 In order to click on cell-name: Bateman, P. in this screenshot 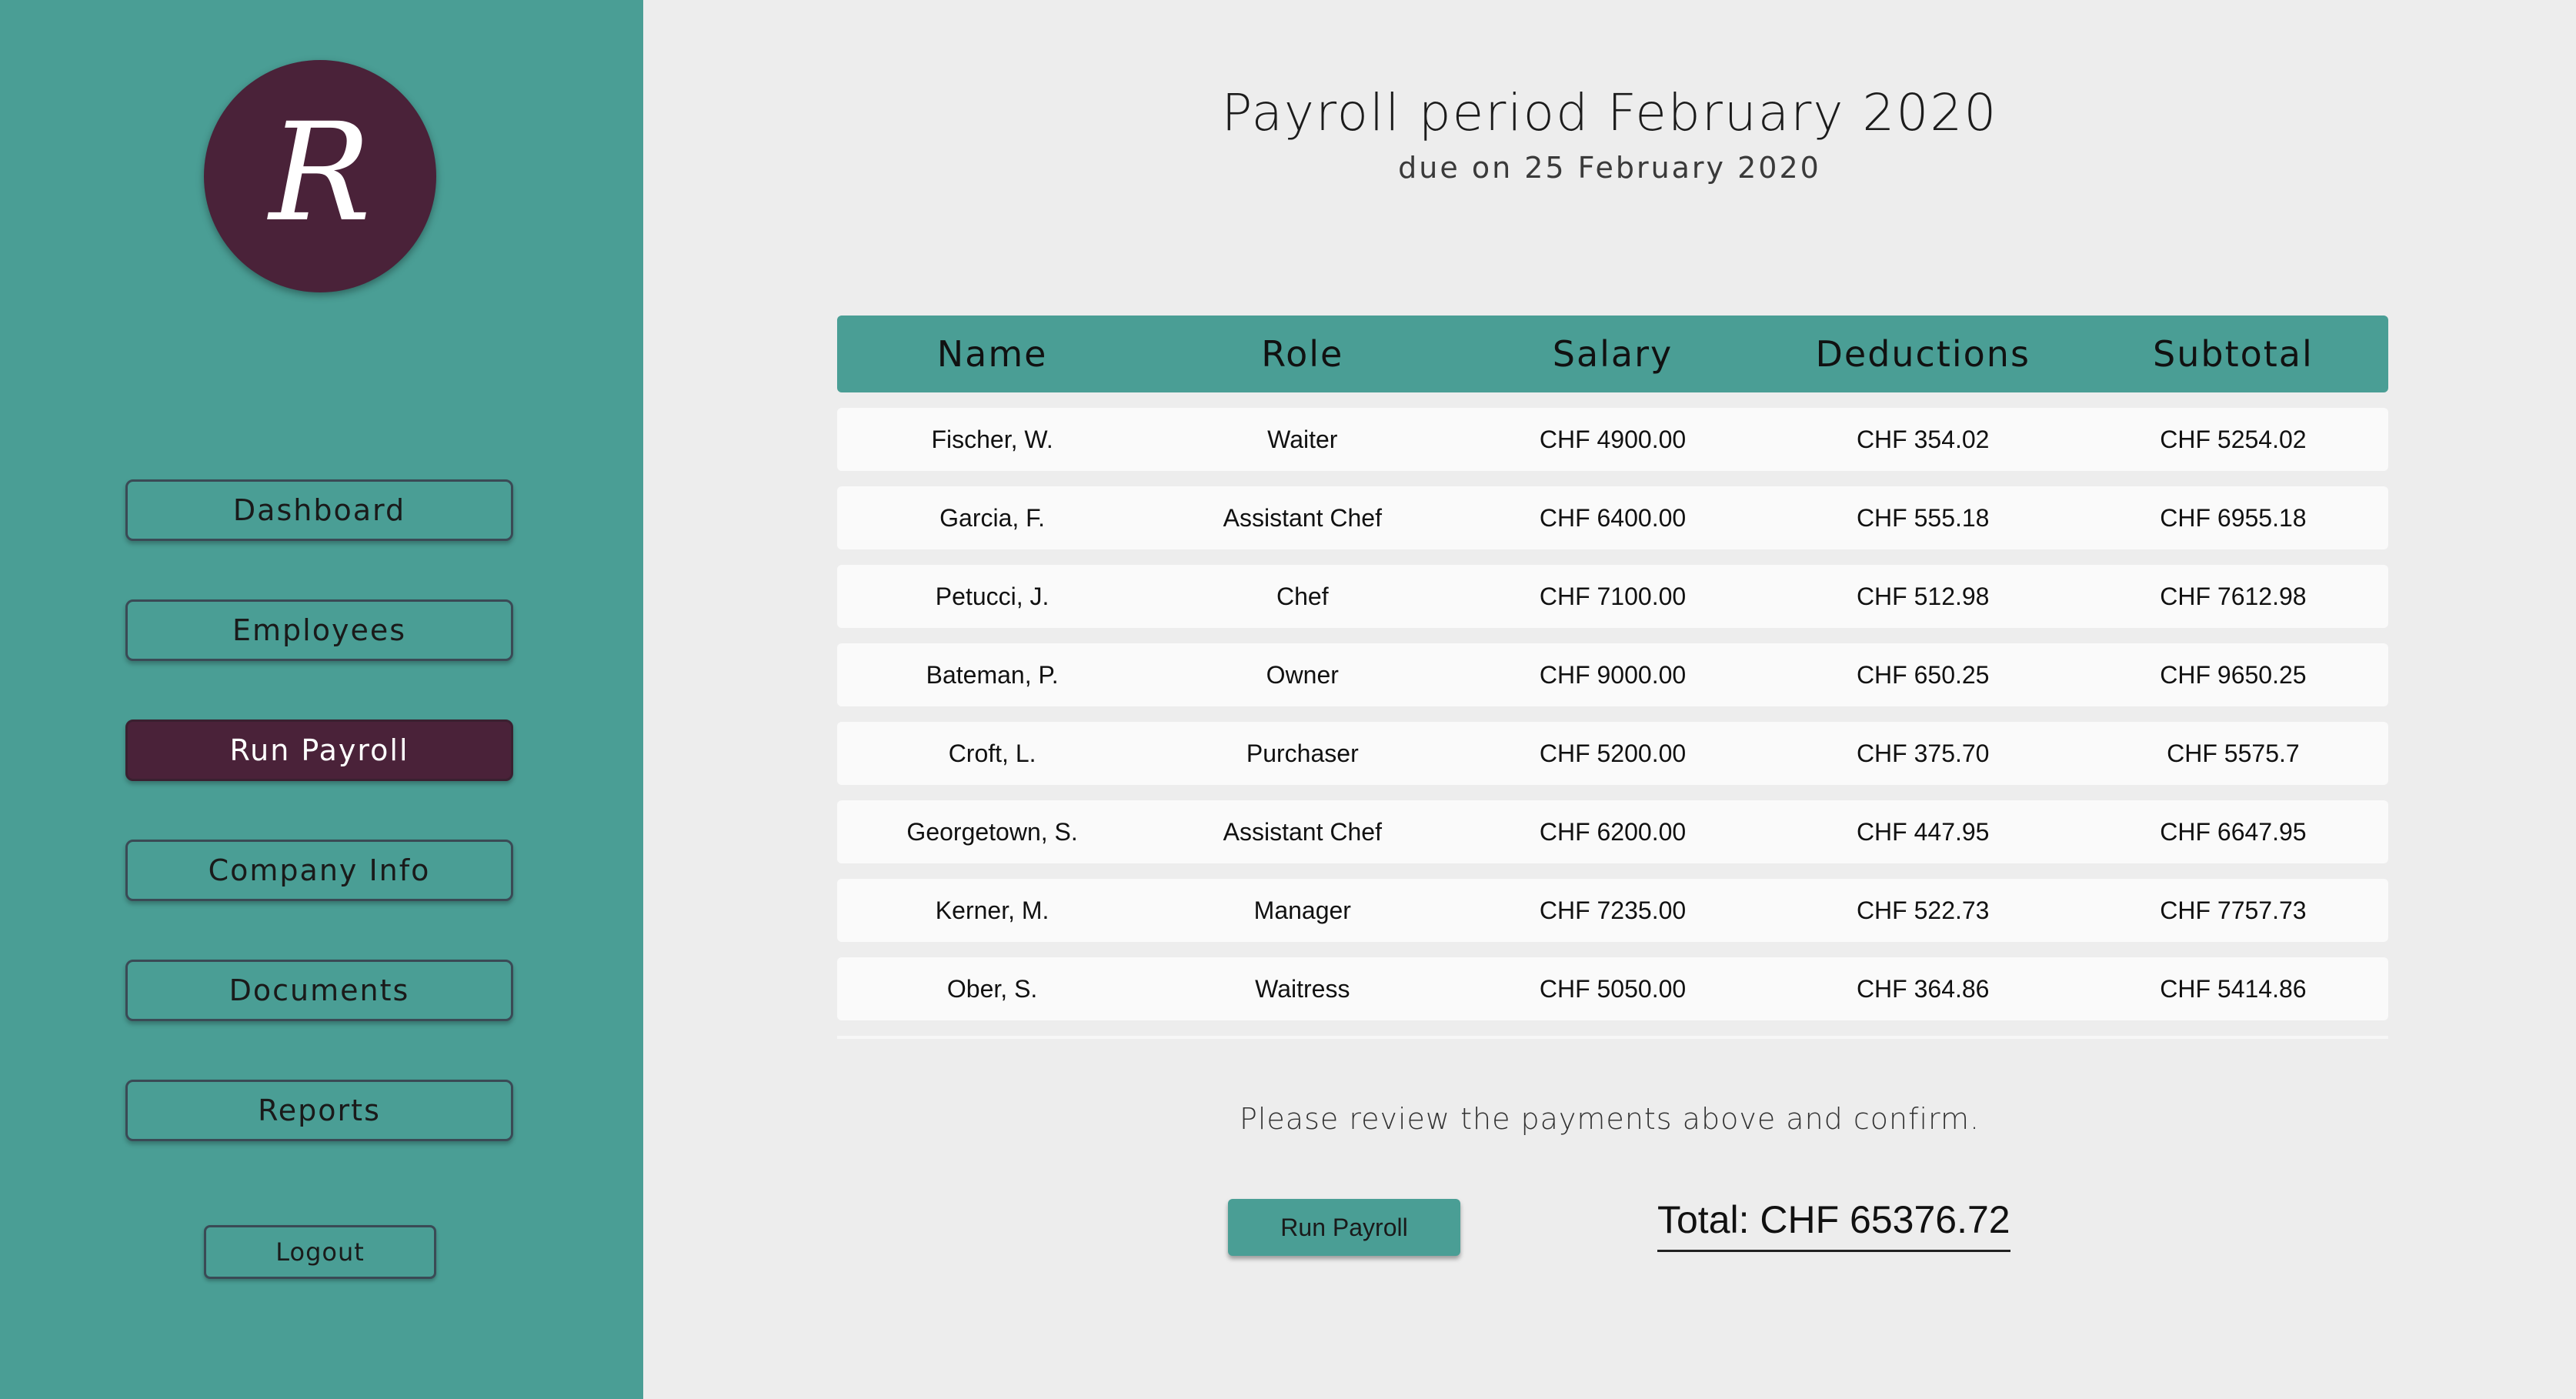, I will do `click(993, 674)`.